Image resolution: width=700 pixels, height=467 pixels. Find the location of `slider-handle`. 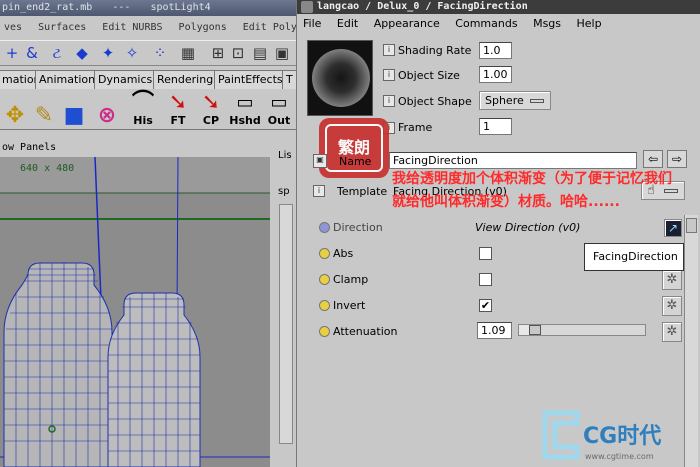

slider-handle is located at coordinates (535, 330).